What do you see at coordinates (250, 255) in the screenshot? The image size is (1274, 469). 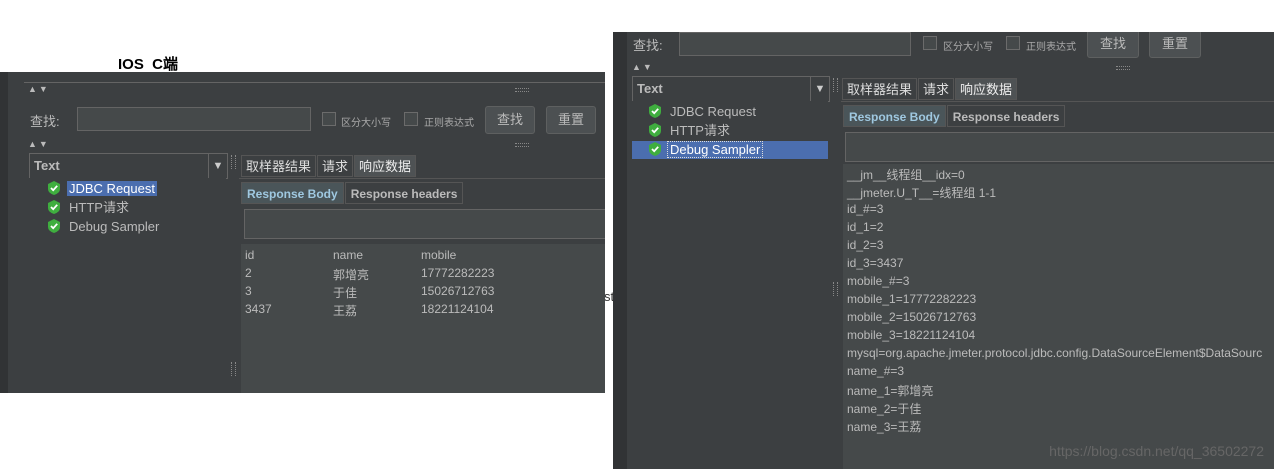 I see `table-header-id: id` at bounding box center [250, 255].